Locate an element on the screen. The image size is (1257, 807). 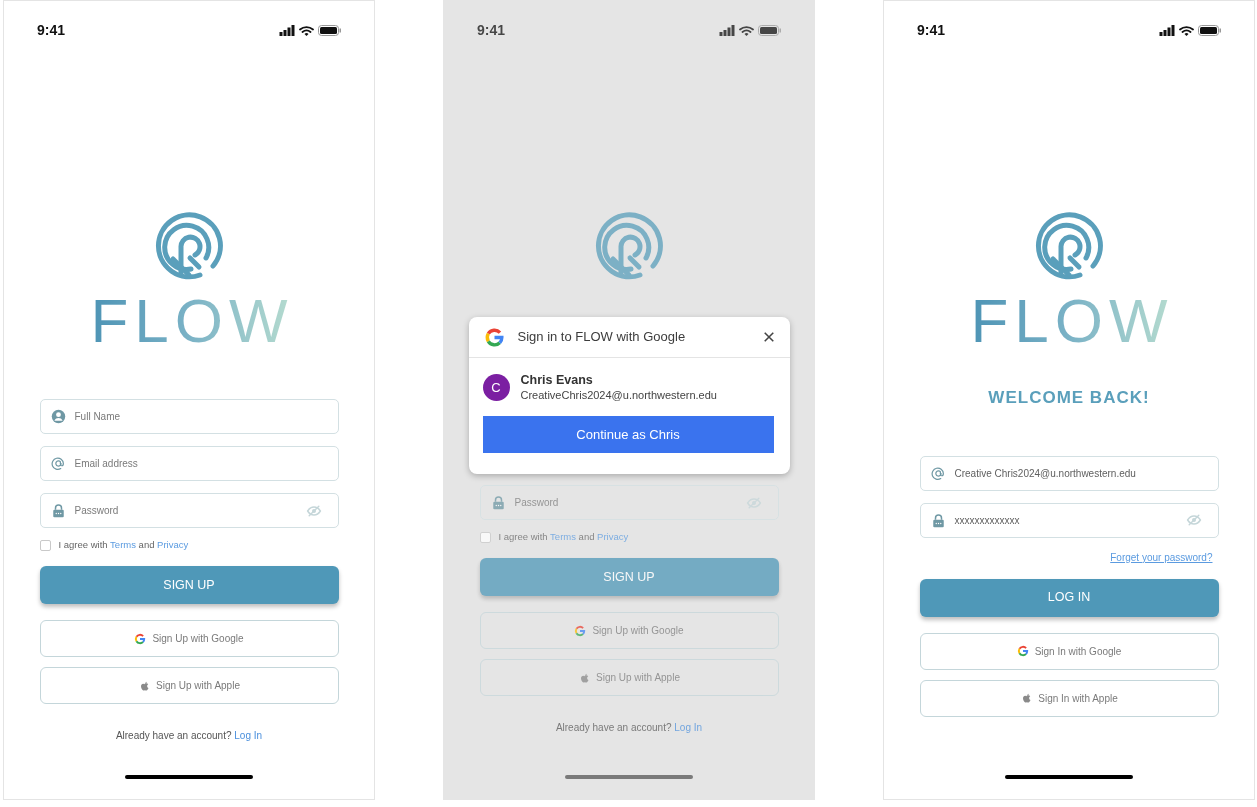
account-email: CreativeChris2024@u.northwestern.edu is located at coordinates (618, 395).